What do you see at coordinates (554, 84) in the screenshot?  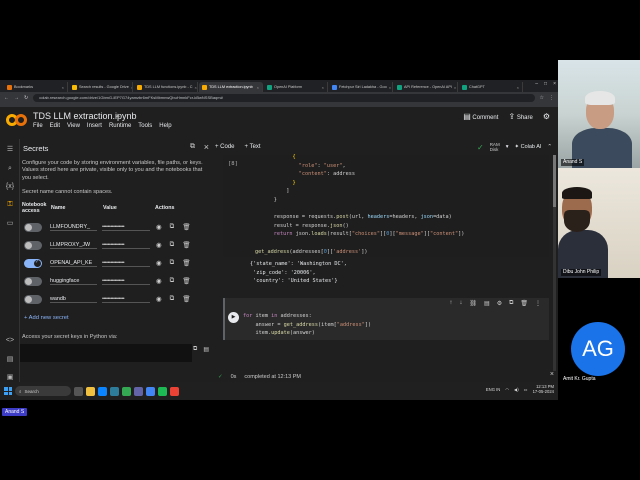 I see `close-window-icon: ×` at bounding box center [554, 84].